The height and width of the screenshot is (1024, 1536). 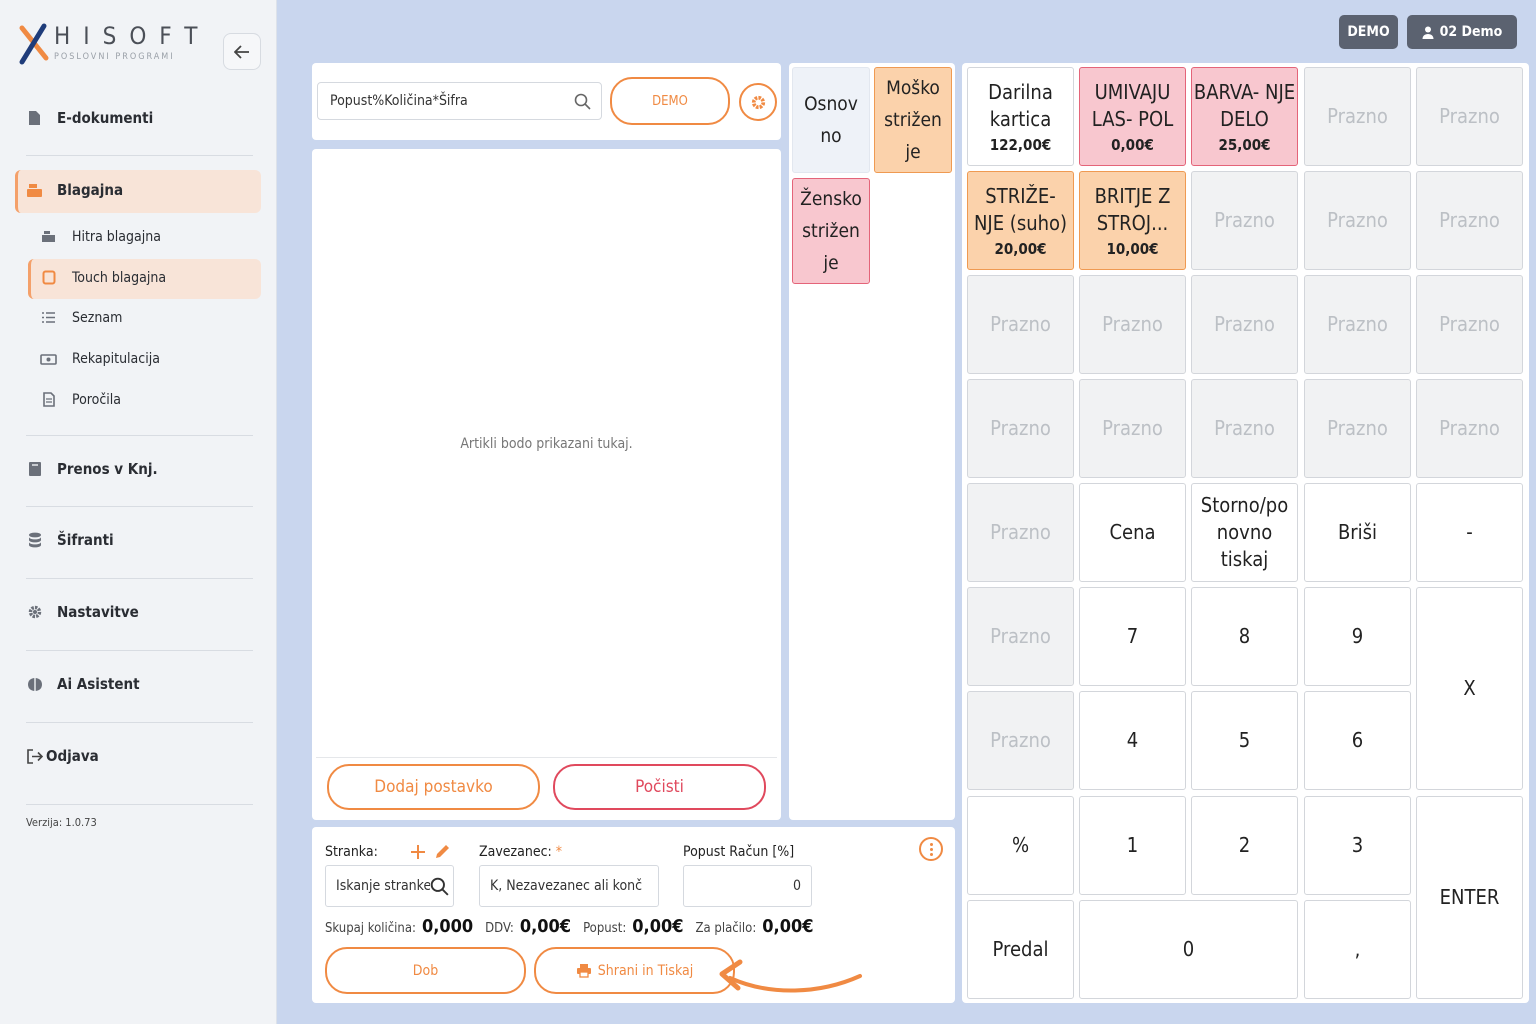 I want to click on demo-button: DEMO, so click(x=670, y=101).